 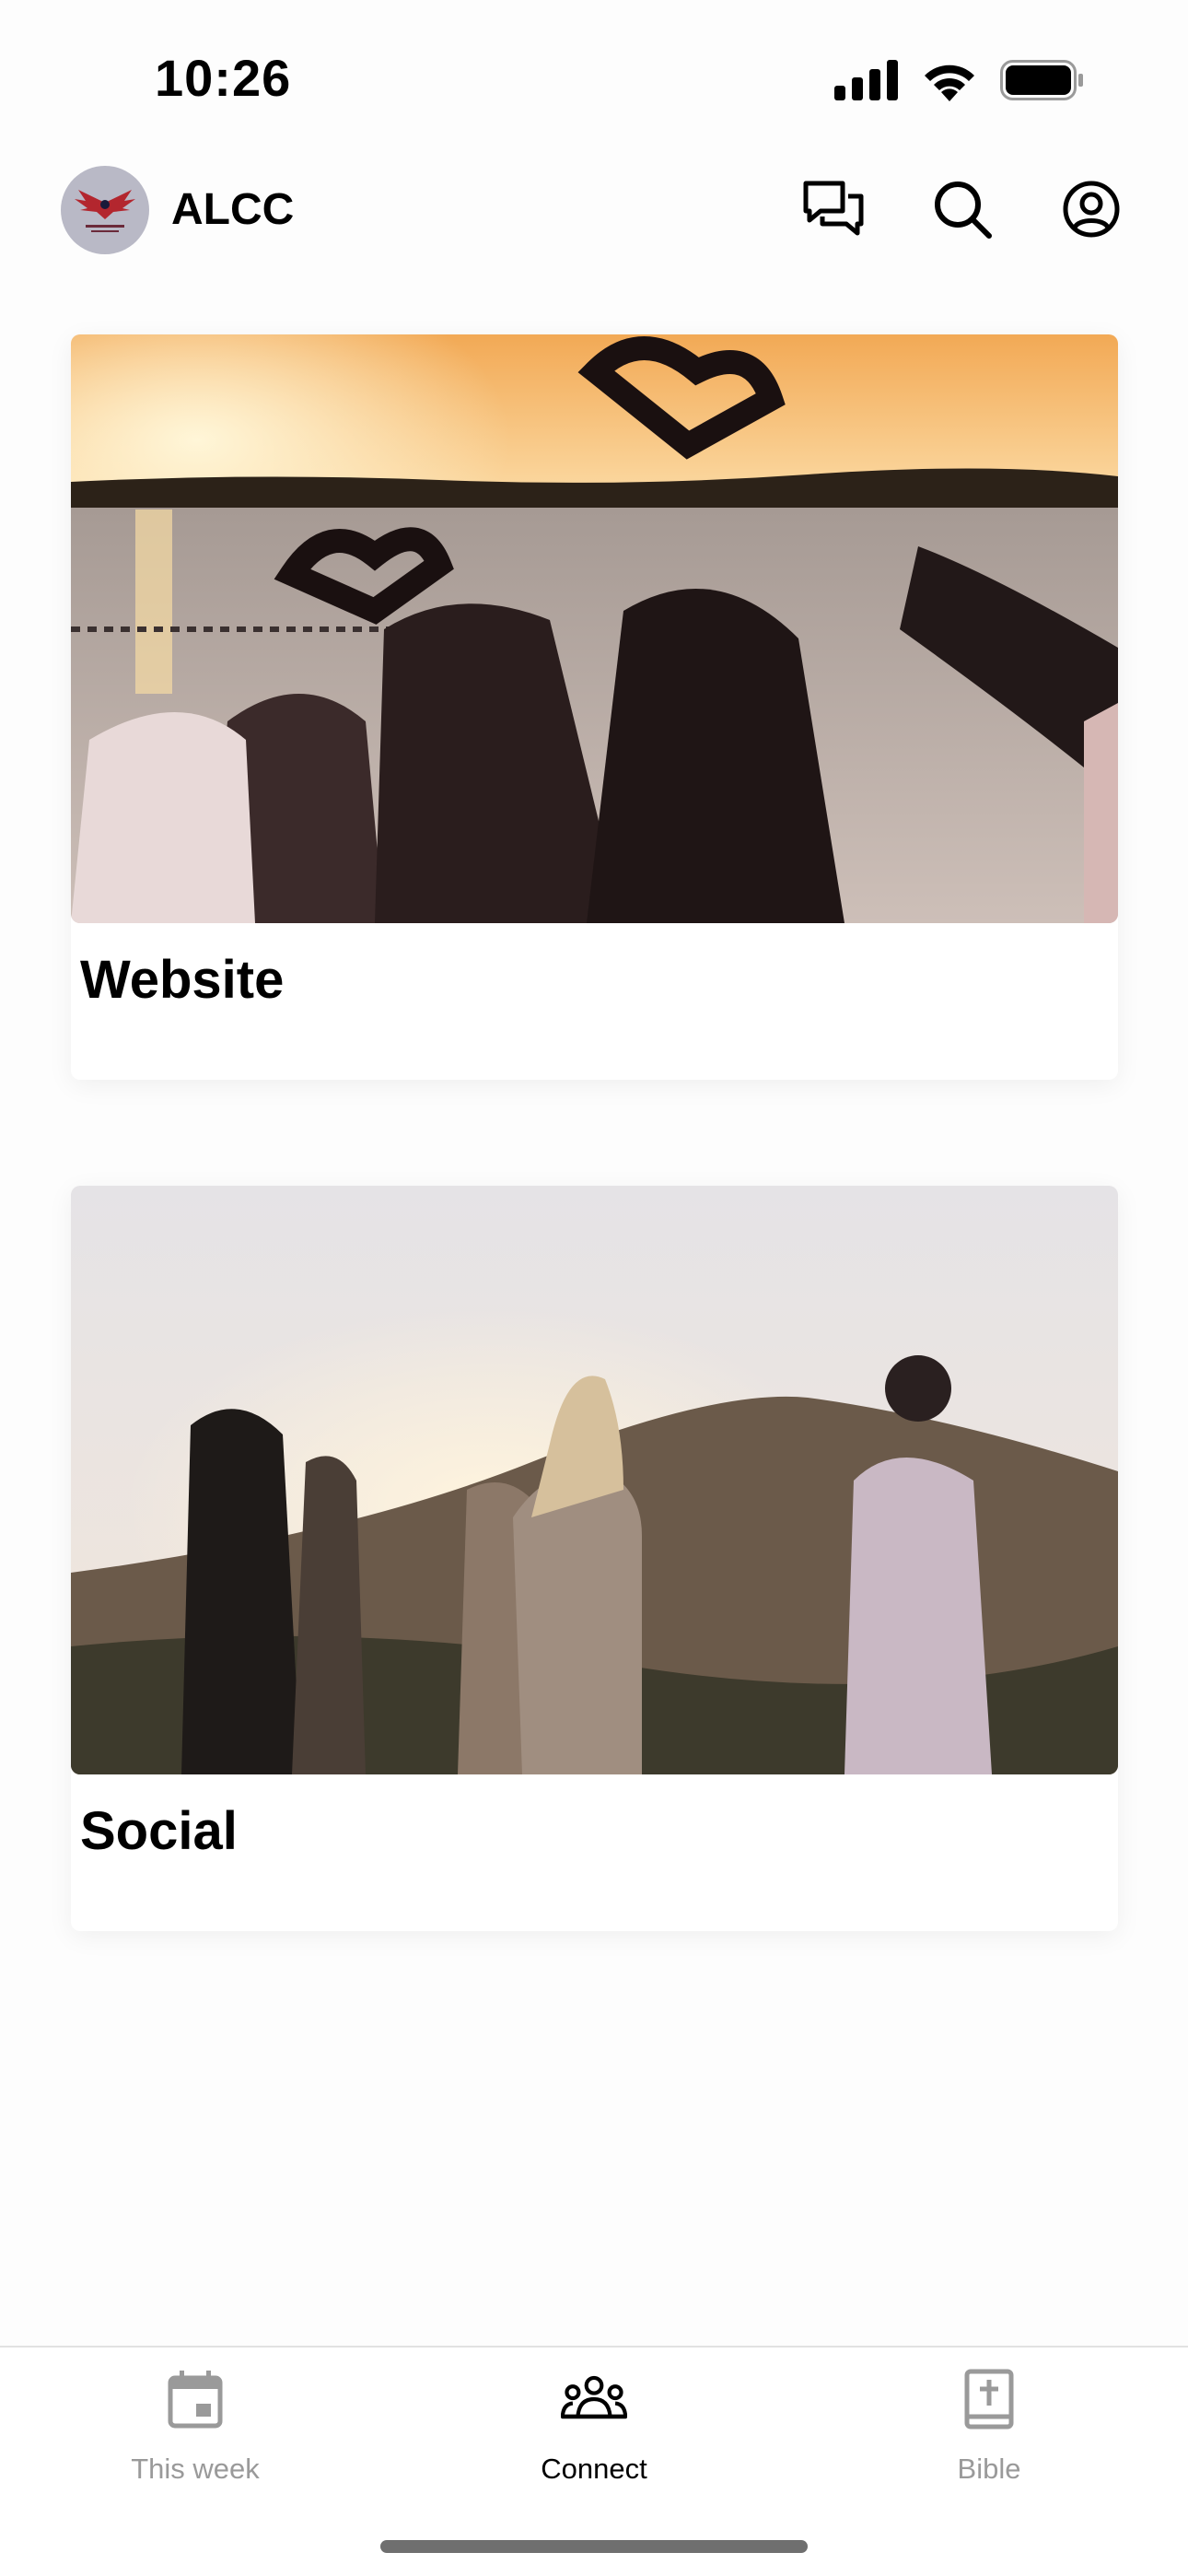 I want to click on profile-button, so click(x=1091, y=209).